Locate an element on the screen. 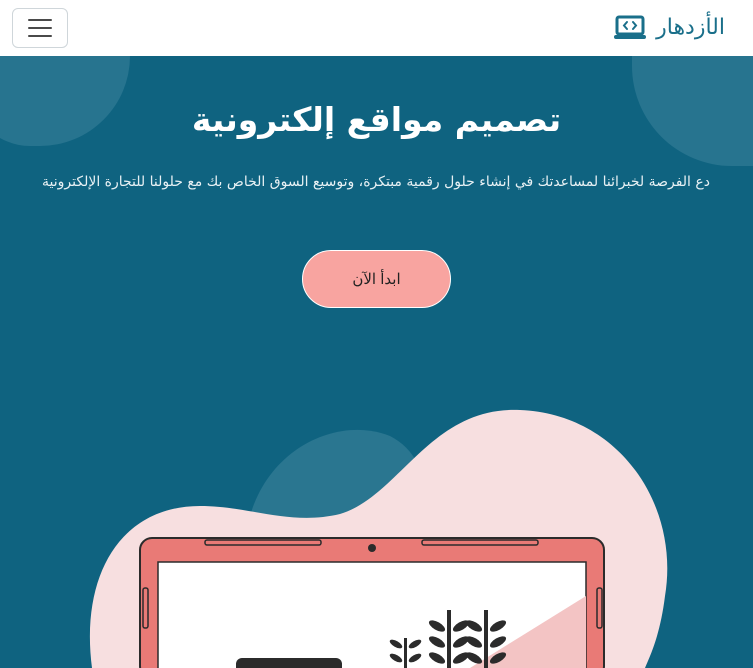 Image resolution: width=753 pixels, height=668 pixels. start-now-button: ابدأ الآن is located at coordinates (376, 279).